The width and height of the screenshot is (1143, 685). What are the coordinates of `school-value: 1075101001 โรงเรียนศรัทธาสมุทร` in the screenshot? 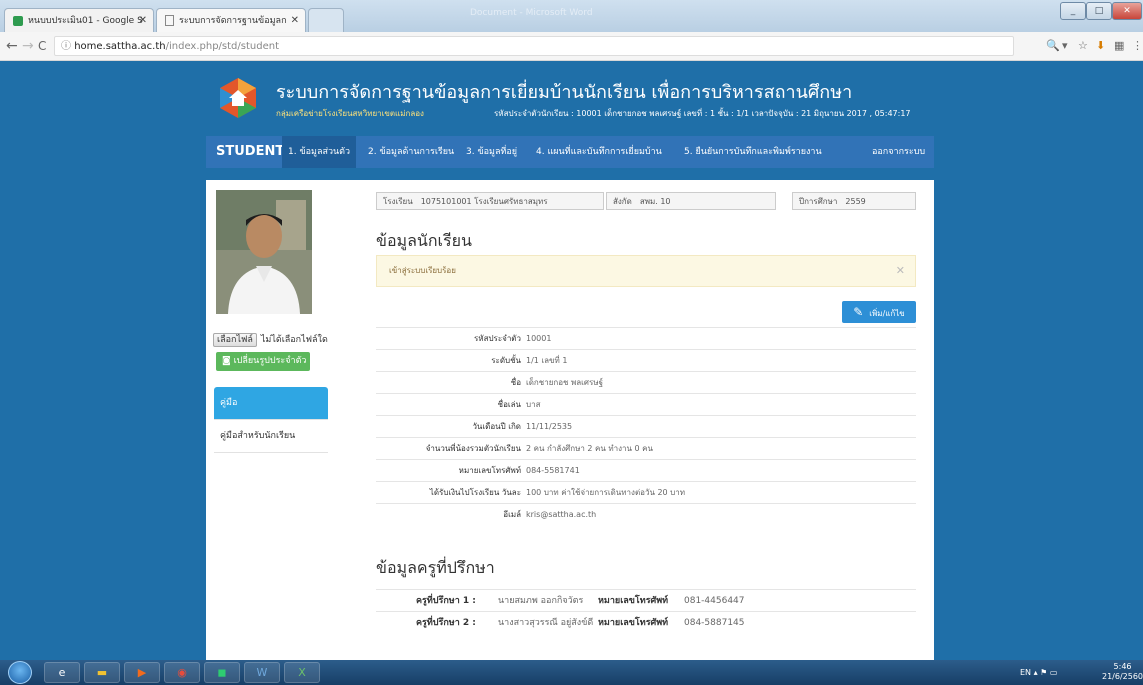 It's located at (484, 201).